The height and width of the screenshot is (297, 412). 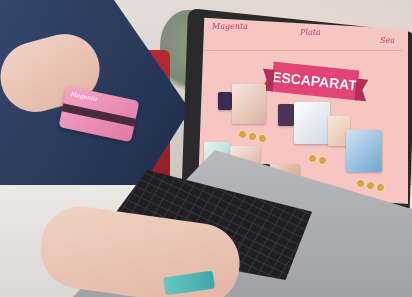 I want to click on credit-card-brand: Magenta, so click(x=83, y=97).